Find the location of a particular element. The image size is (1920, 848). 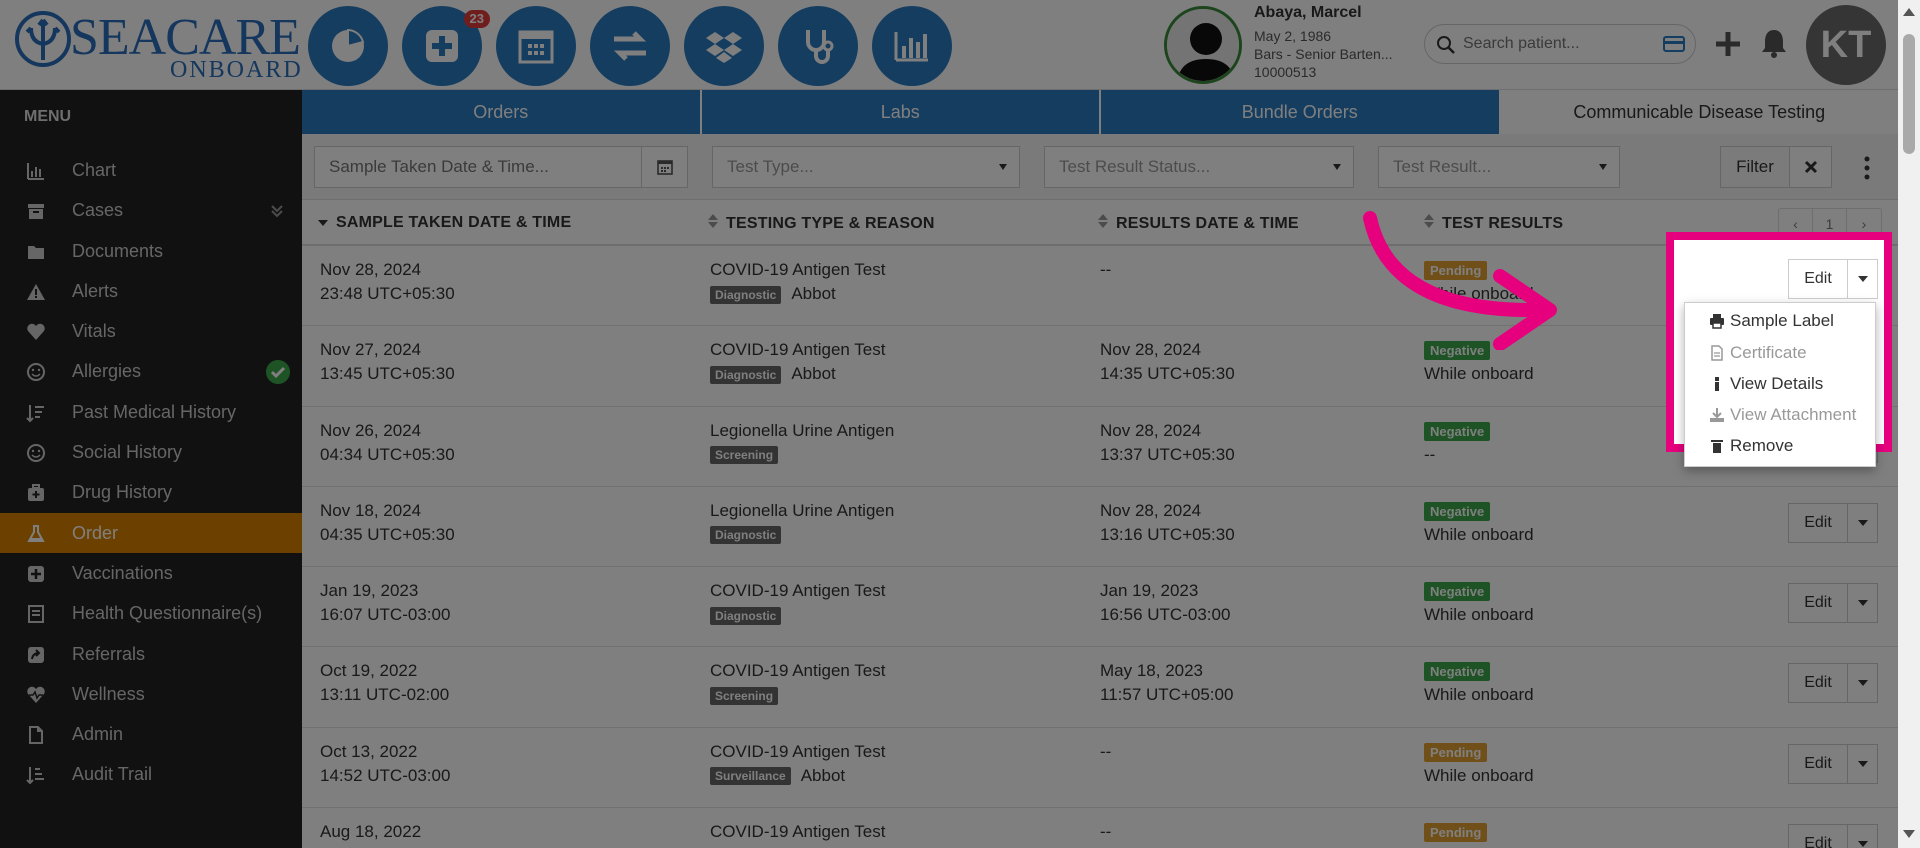

sidebar-item-social-history: Social History is located at coordinates (151, 452).